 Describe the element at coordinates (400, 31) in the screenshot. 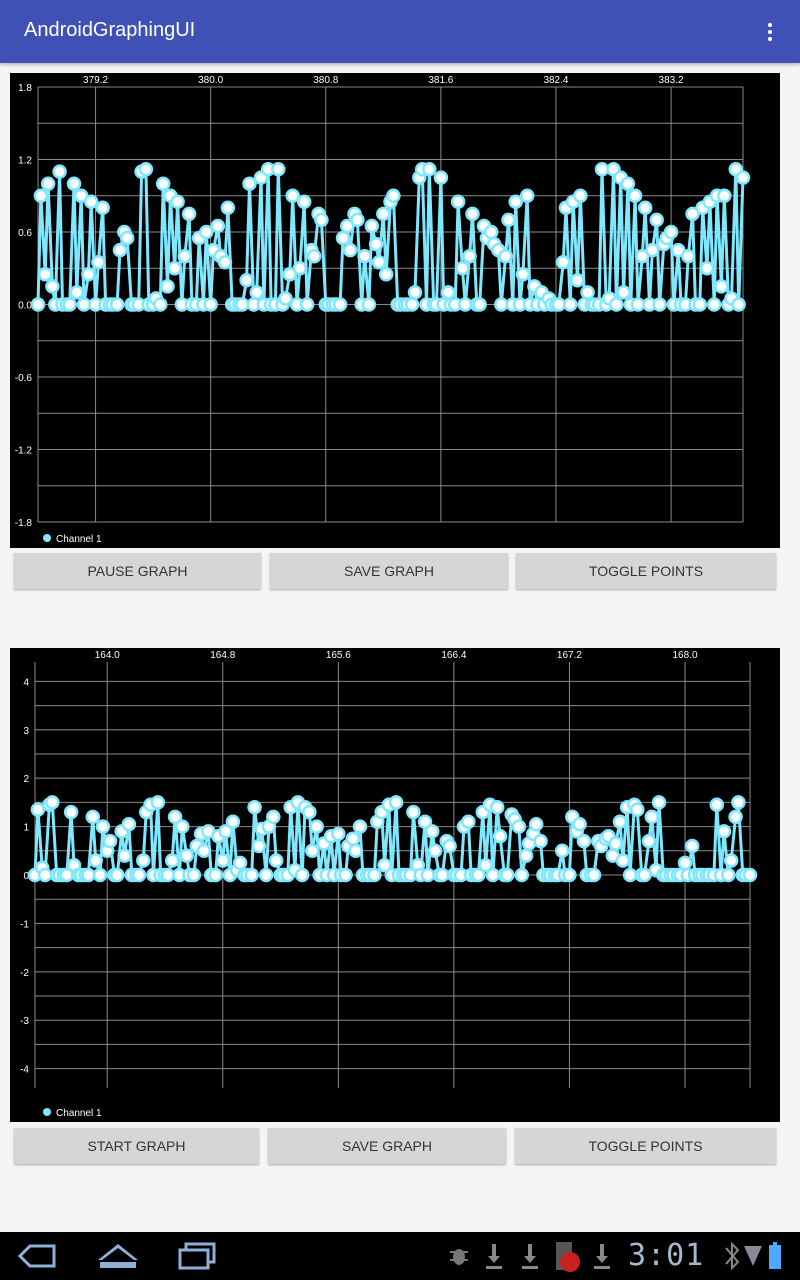

I see `app-bar: AndroidGraphingUI` at that location.